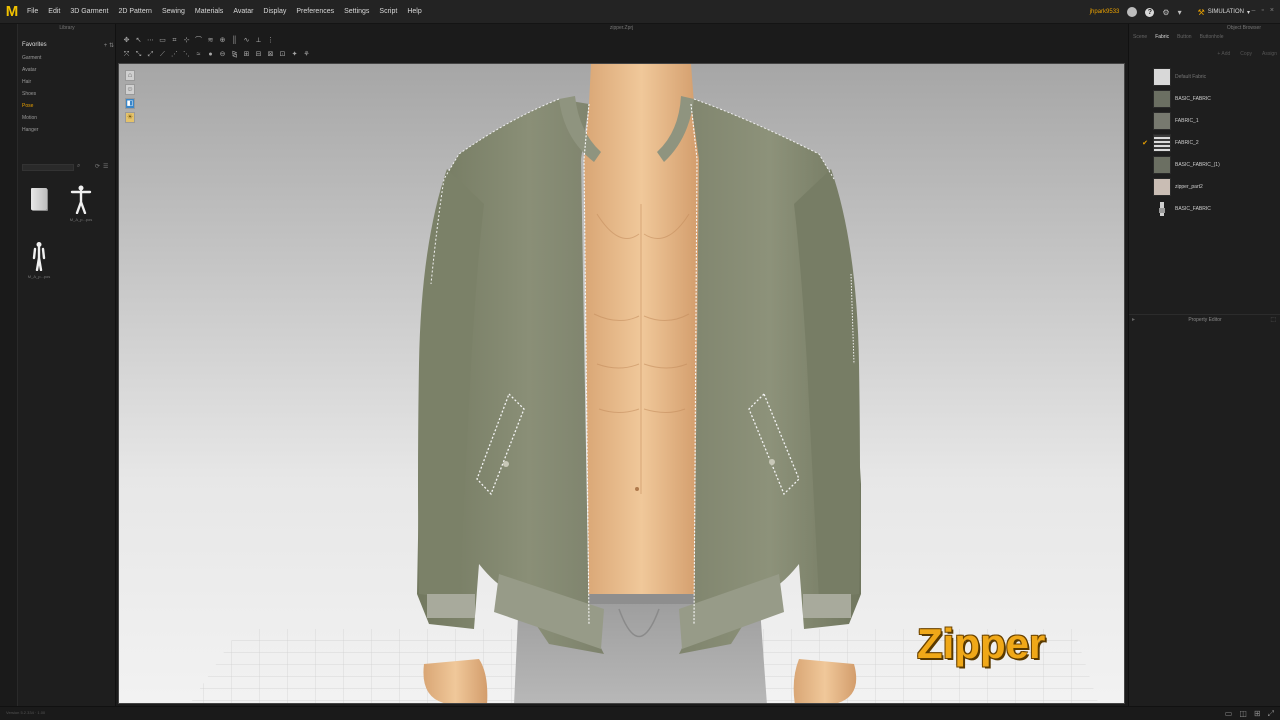  I want to click on menu-2d-pattern: 2D Pattern, so click(134, 11).